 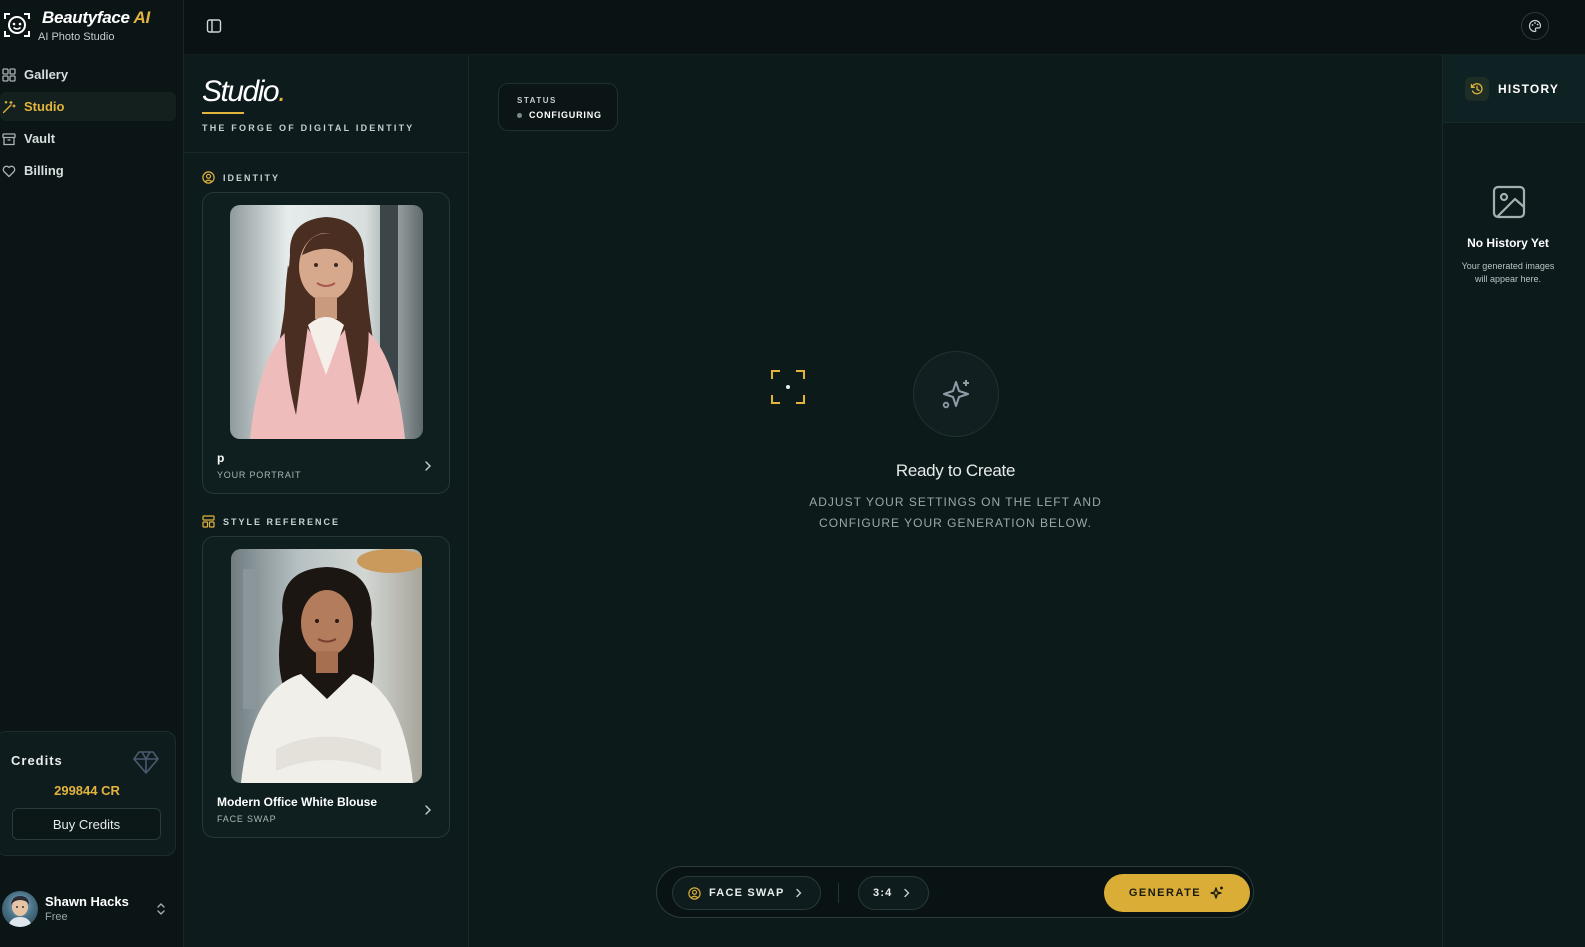 What do you see at coordinates (9, 171) in the screenshot?
I see `heart-icon` at bounding box center [9, 171].